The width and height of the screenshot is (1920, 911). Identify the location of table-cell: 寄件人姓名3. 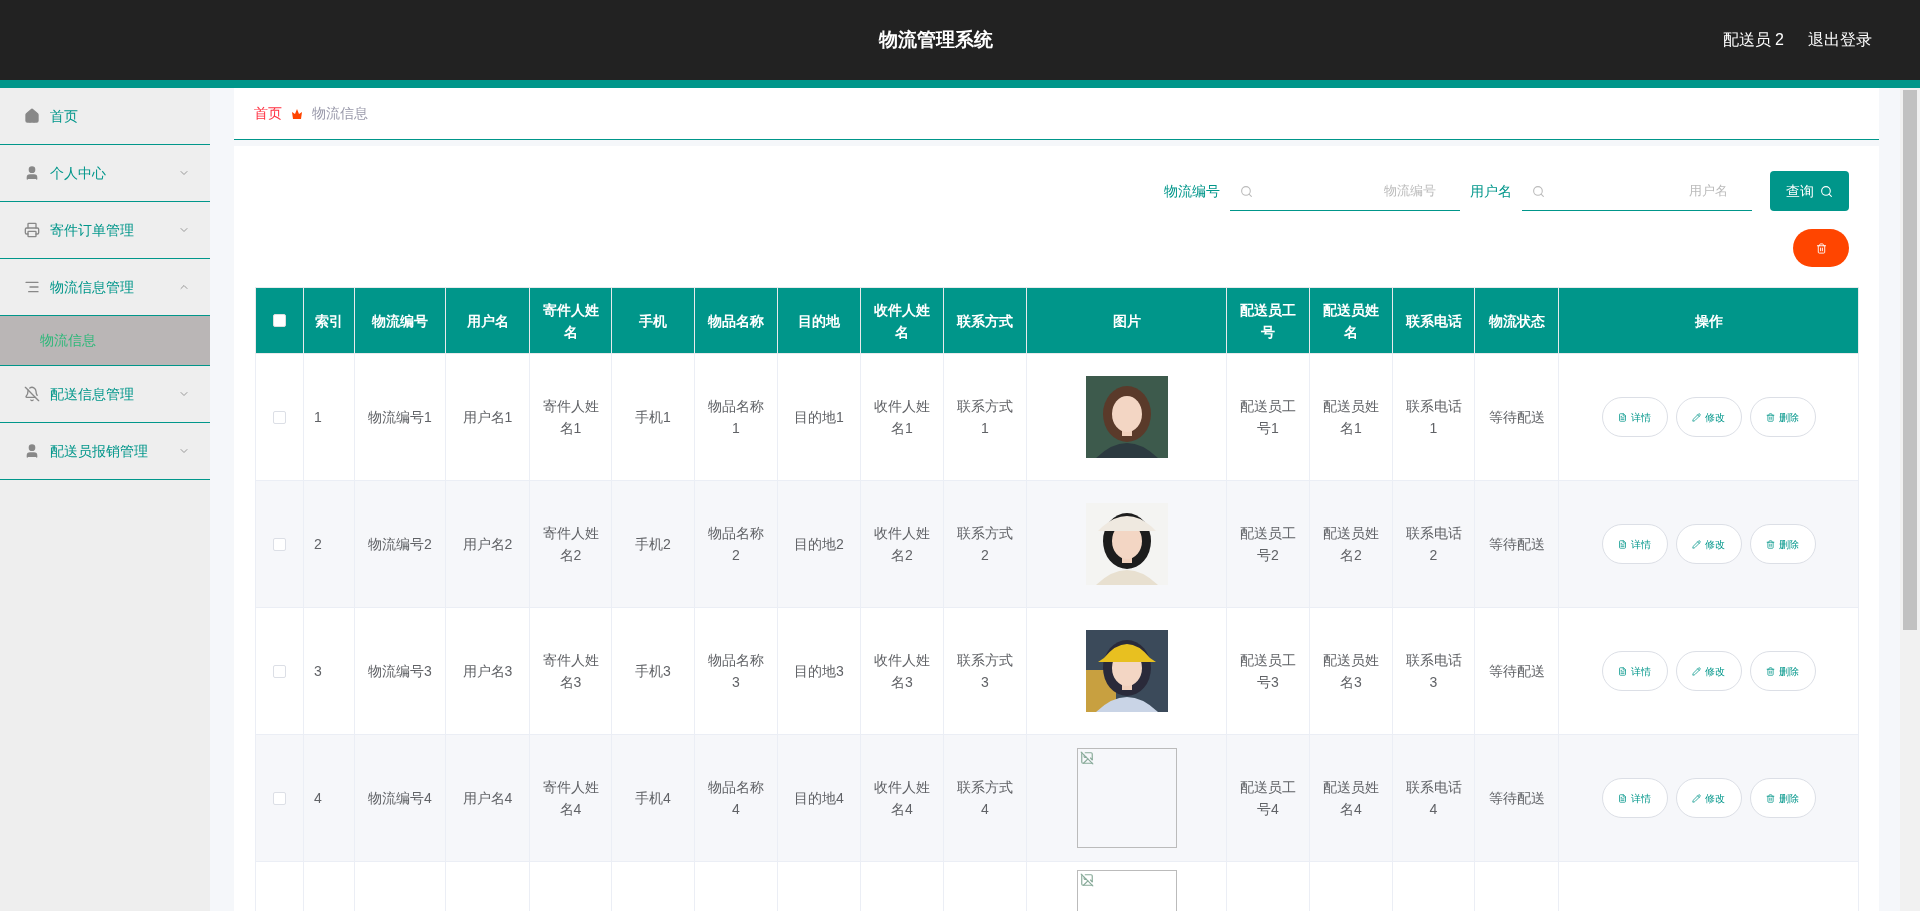
(570, 671).